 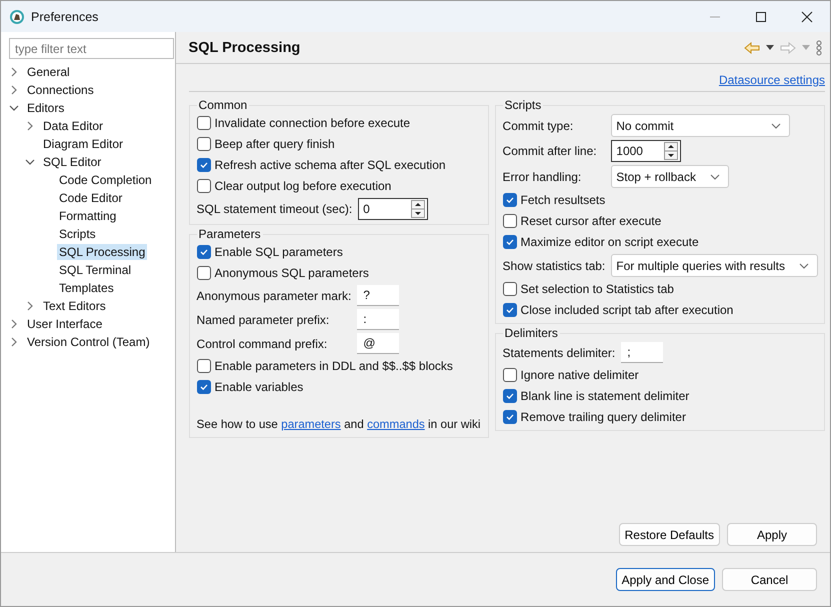 What do you see at coordinates (17, 16) in the screenshot?
I see `app-icon` at bounding box center [17, 16].